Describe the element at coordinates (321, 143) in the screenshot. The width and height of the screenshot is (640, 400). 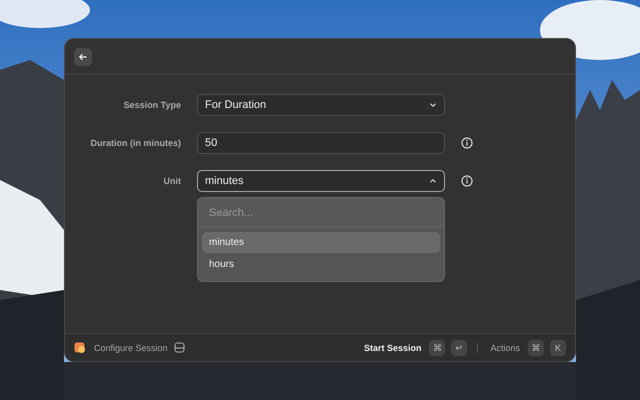
I see `input-field: 50` at that location.